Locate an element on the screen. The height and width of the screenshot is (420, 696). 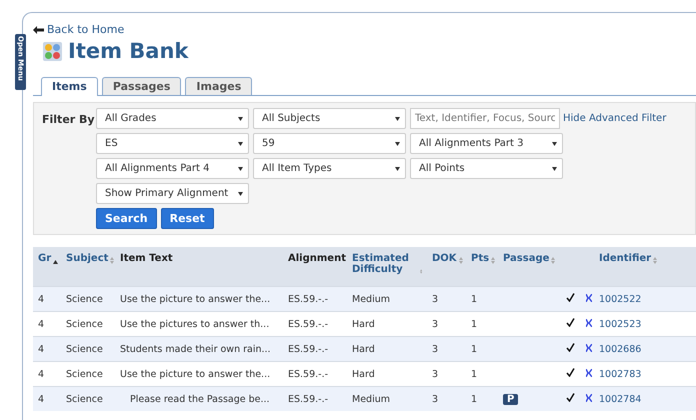
back-link: Back to Home is located at coordinates (85, 29).